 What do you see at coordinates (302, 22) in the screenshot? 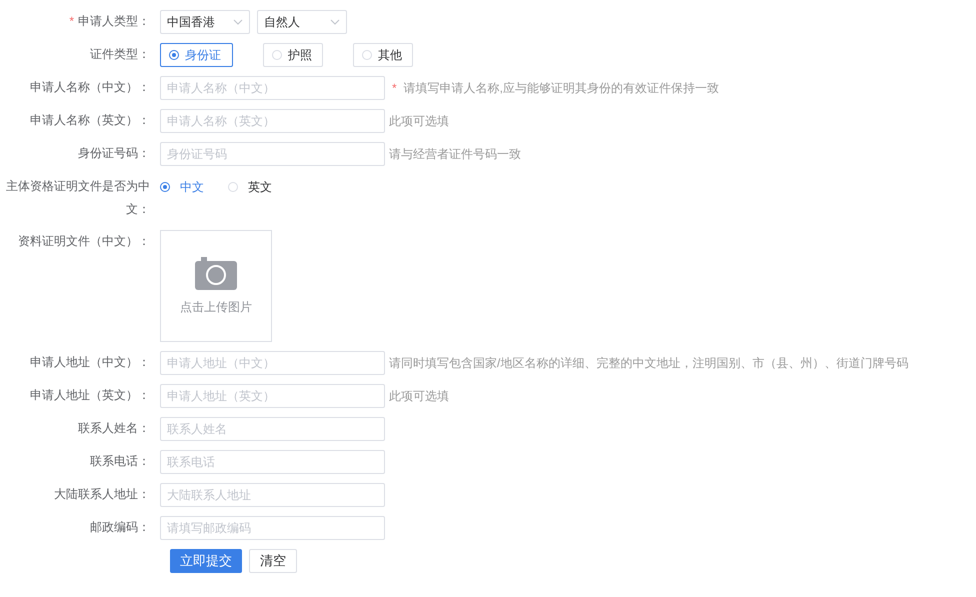
I see `select-field: 自然人` at bounding box center [302, 22].